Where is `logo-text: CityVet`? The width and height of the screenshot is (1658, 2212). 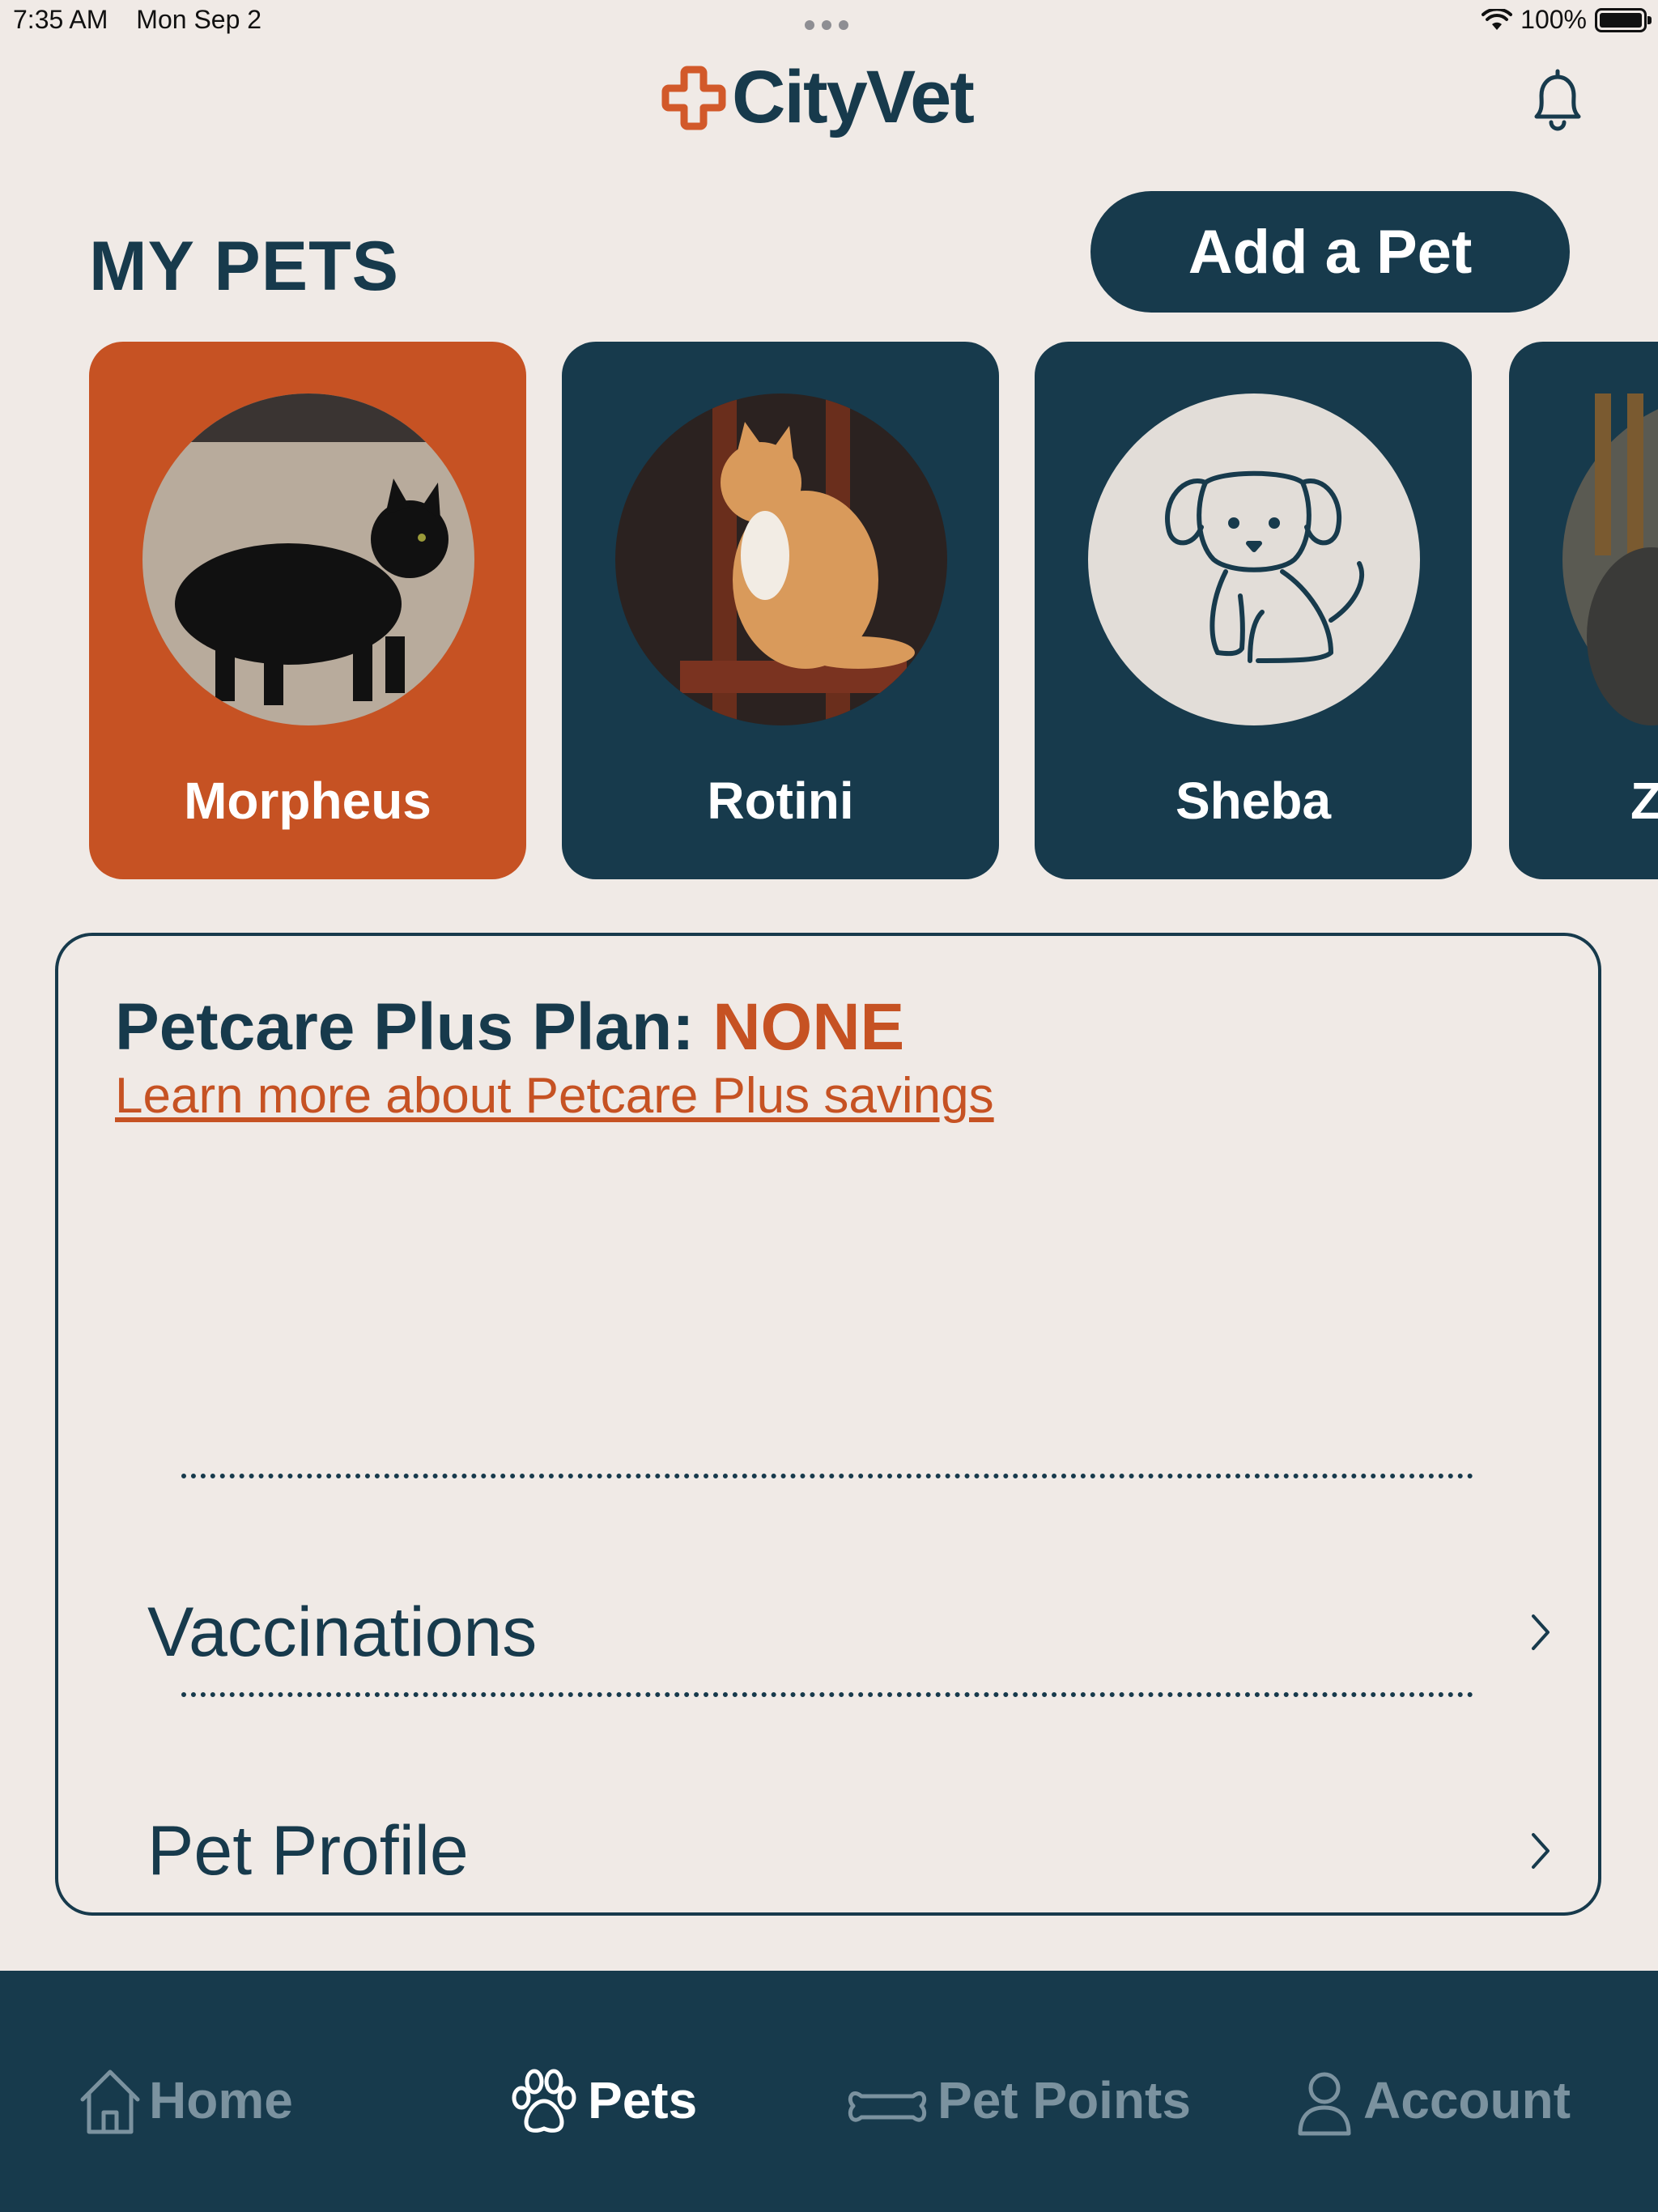 logo-text: CityVet is located at coordinates (853, 97).